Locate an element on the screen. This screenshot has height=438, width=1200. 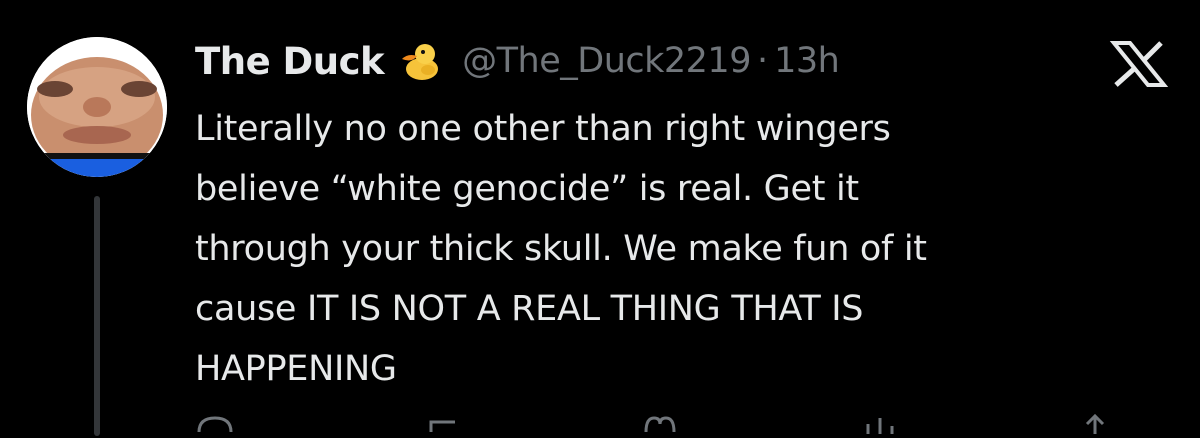
reply-icon is located at coordinates (215, 424).